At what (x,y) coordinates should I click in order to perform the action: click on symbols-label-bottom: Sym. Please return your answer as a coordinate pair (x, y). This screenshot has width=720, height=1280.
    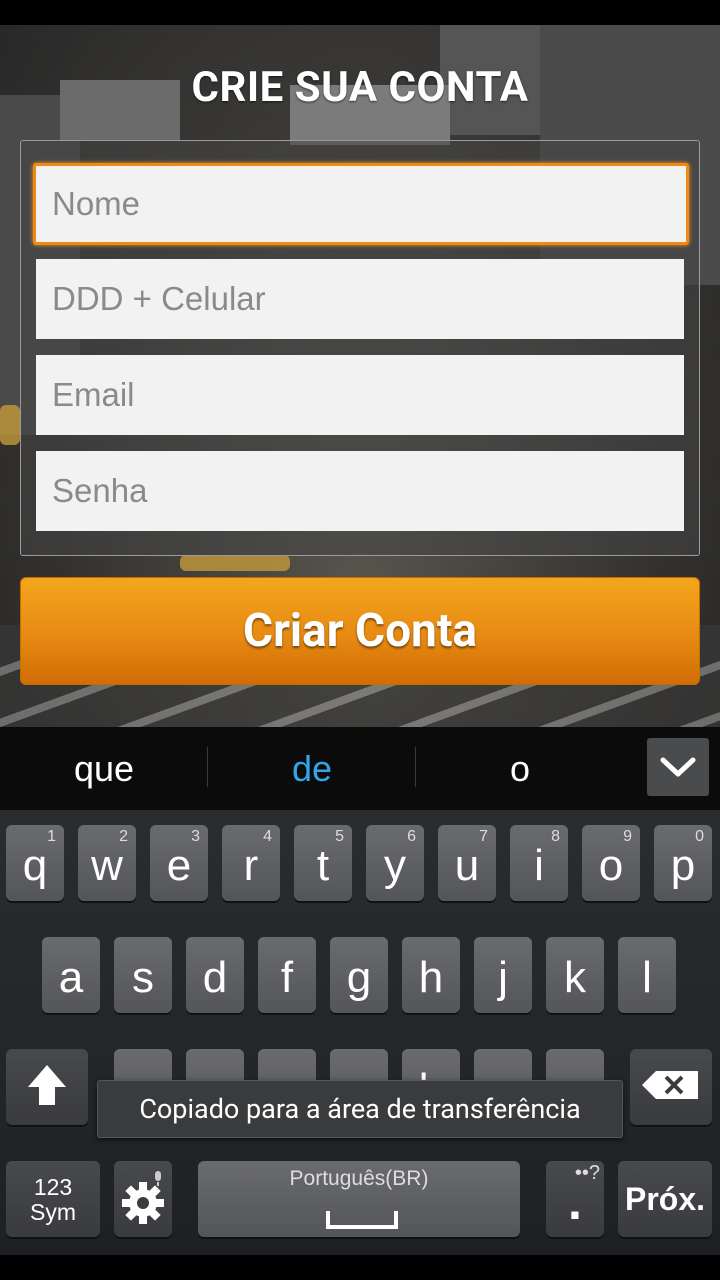
    Looking at the image, I should click on (53, 1212).